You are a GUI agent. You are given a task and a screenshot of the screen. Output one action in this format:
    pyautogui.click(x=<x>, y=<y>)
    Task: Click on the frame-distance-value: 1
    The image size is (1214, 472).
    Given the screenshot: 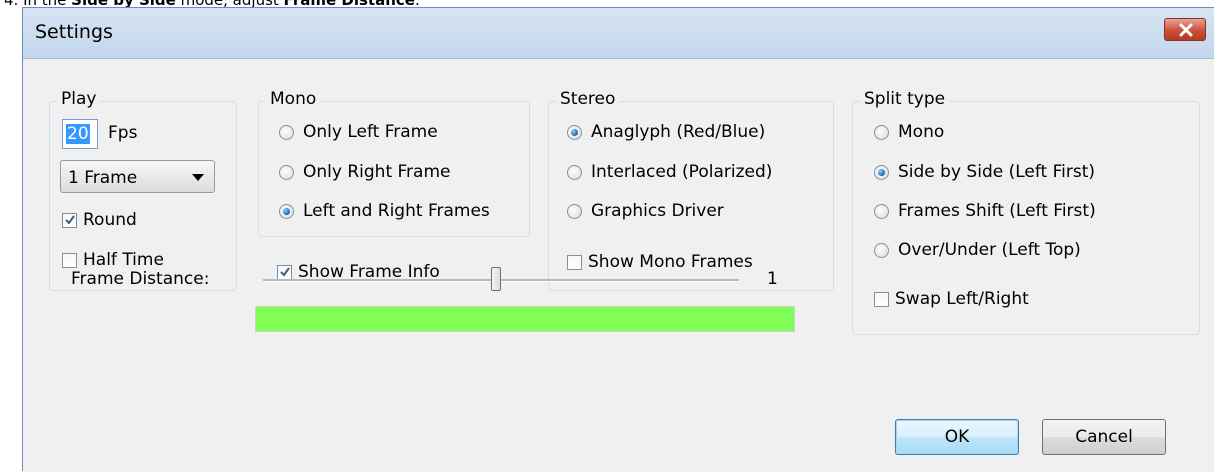 What is the action you would take?
    pyautogui.click(x=772, y=279)
    